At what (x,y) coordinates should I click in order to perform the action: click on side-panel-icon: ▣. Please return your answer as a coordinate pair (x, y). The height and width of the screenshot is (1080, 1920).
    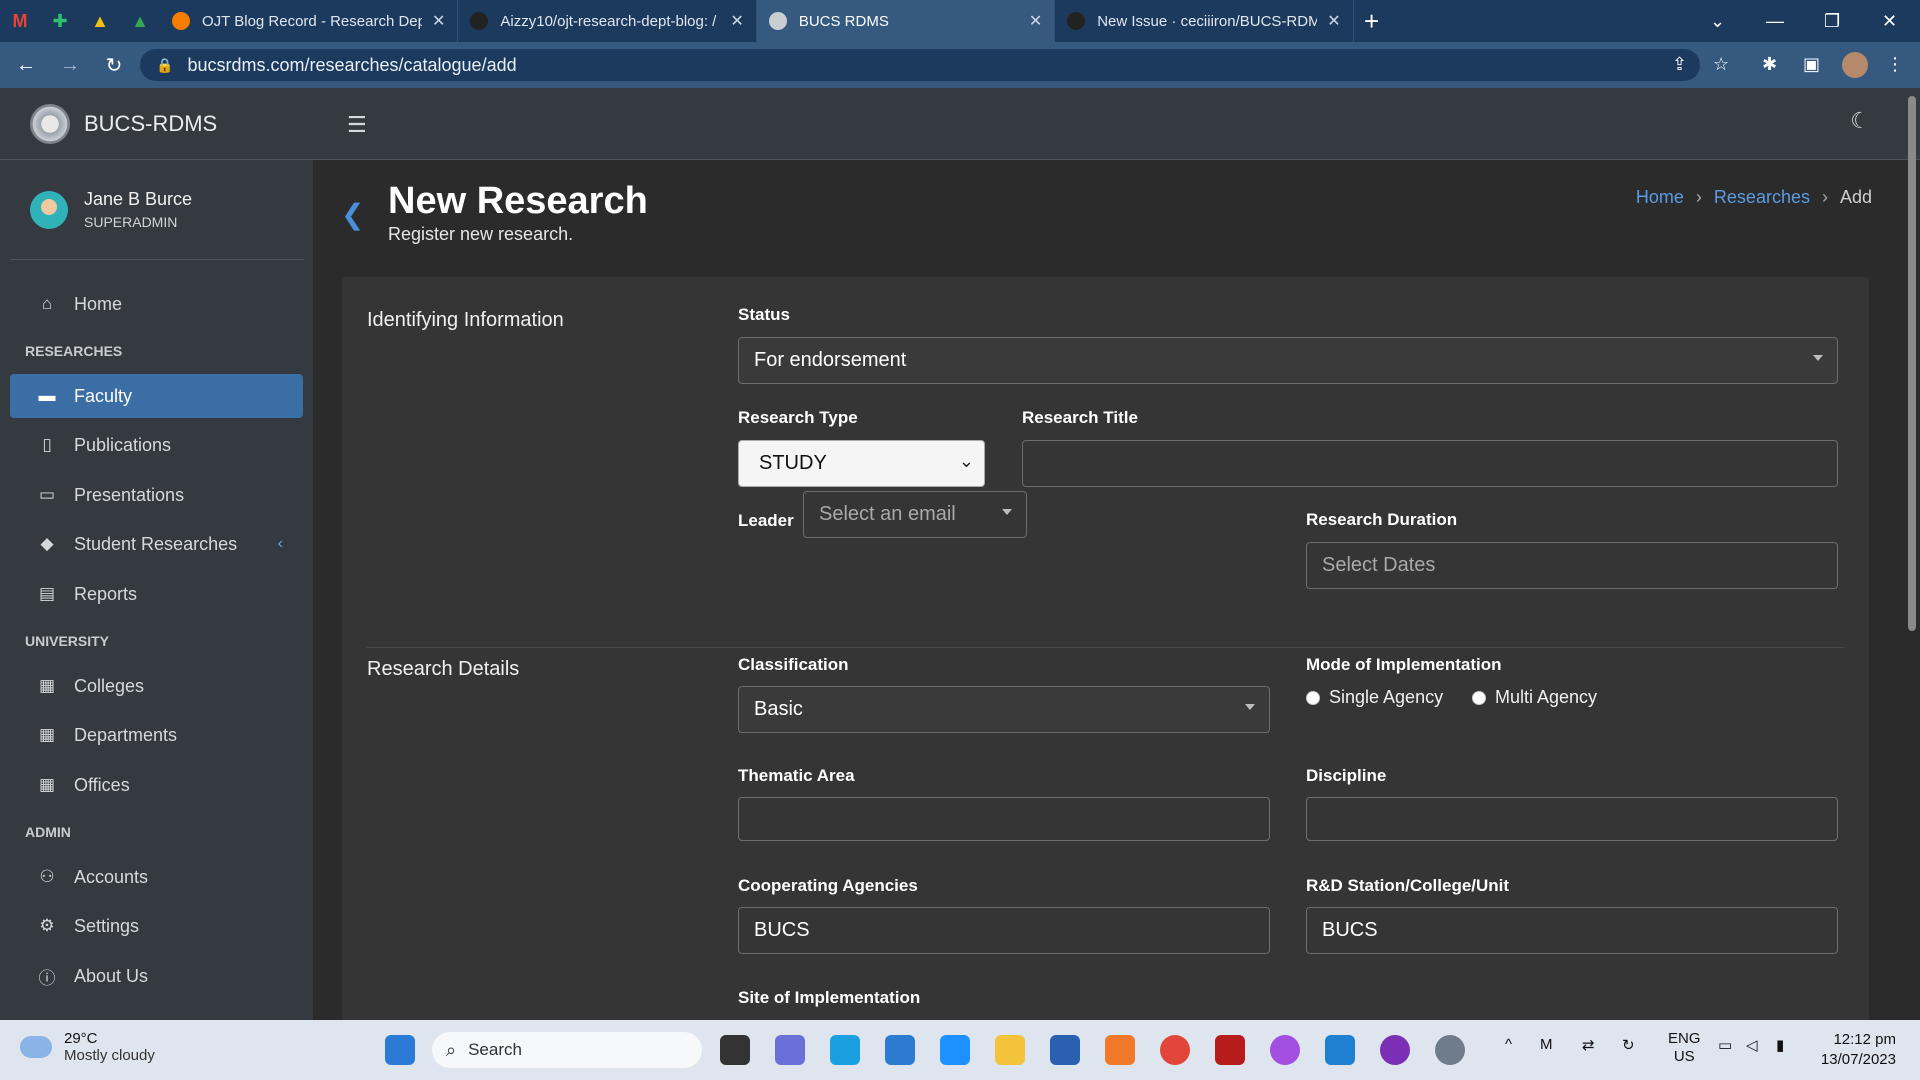
    Looking at the image, I should click on (1811, 64).